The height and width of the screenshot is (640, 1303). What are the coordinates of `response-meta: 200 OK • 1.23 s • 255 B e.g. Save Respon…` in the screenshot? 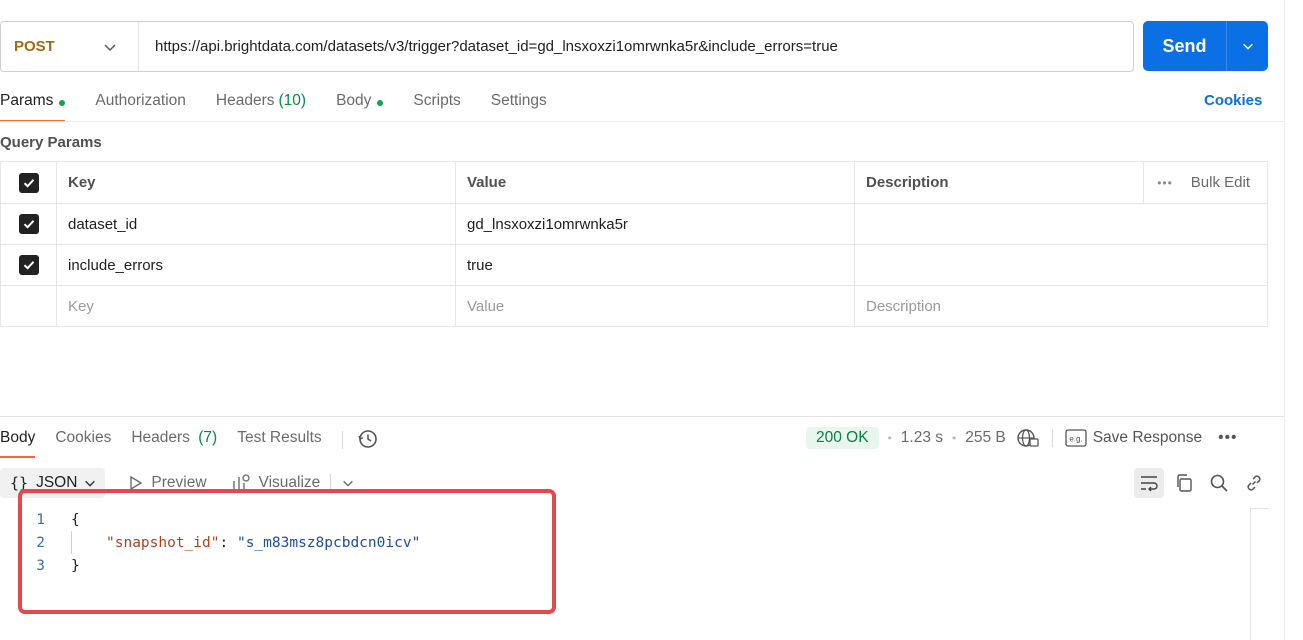 It's located at (1021, 438).